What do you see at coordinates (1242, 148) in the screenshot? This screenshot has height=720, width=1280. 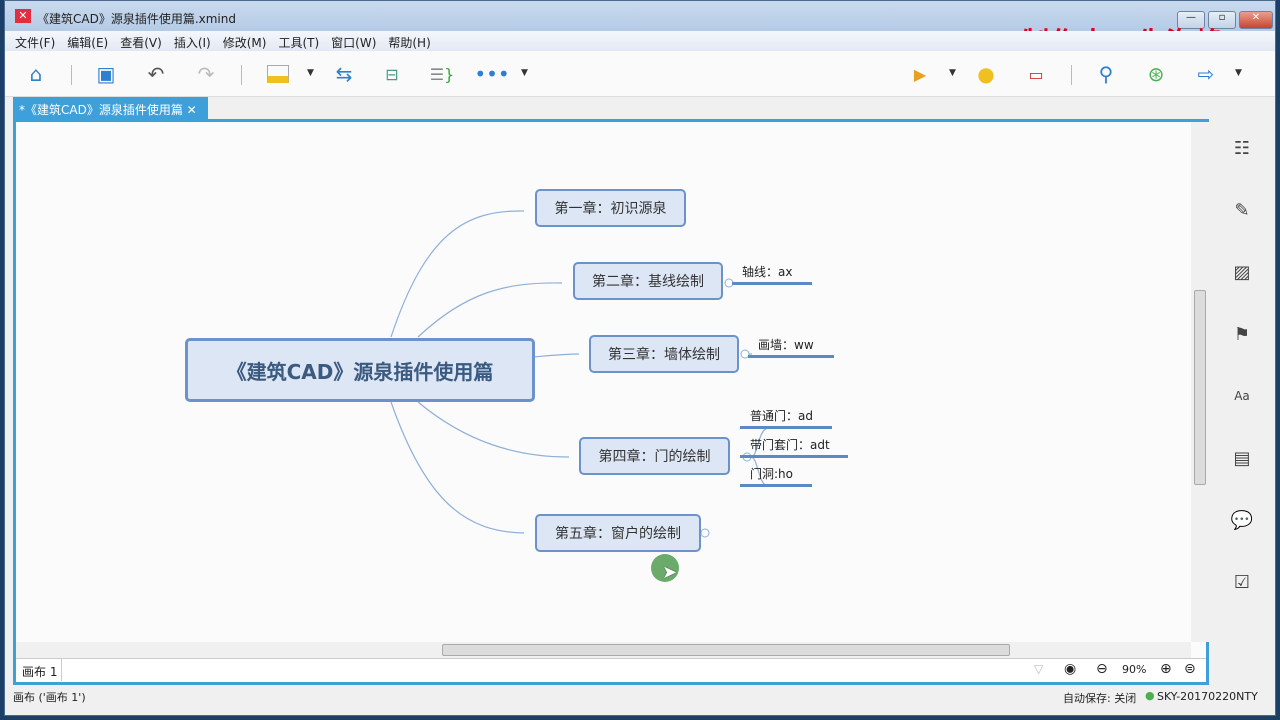 I see `outline-icon: ☷` at bounding box center [1242, 148].